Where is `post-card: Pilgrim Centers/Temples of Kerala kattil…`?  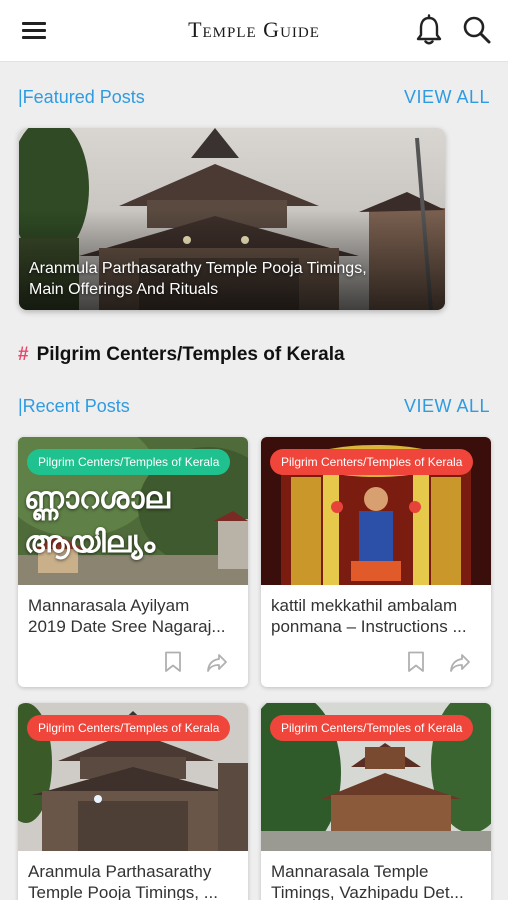
post-card: Pilgrim Centers/Temples of Kerala kattil… is located at coordinates (376, 562).